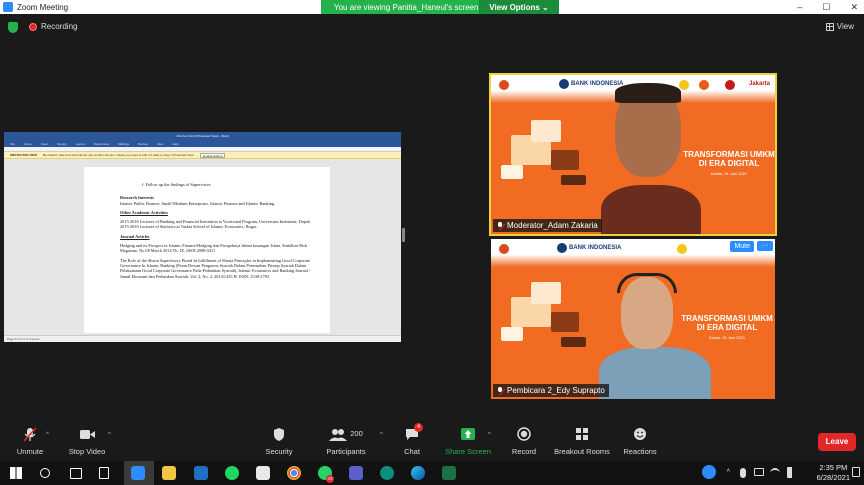  Describe the element at coordinates (76, 473) in the screenshot. I see `task-view-icon` at that location.